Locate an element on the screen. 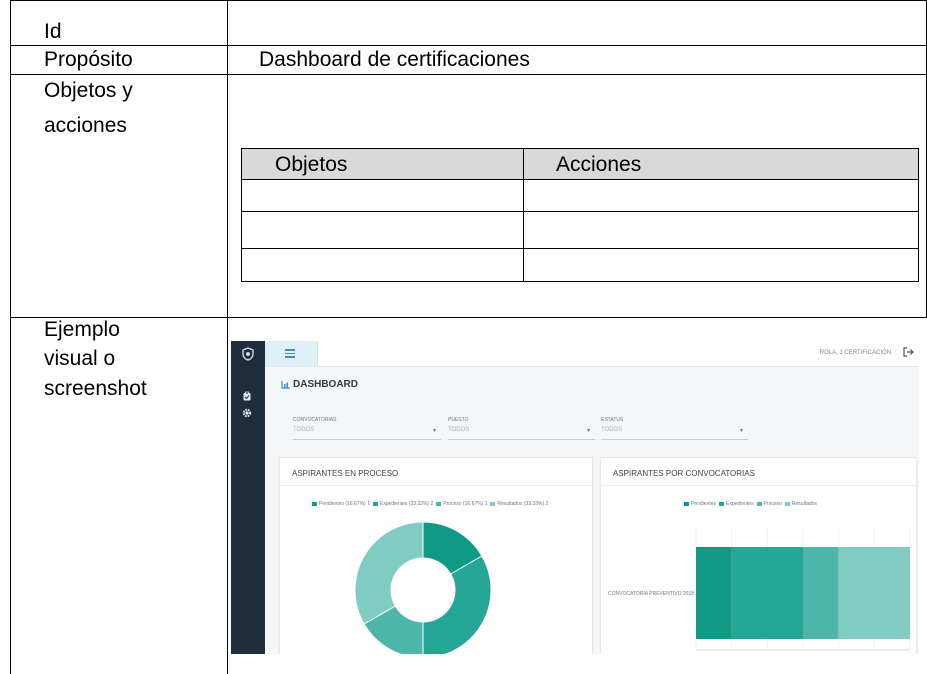  chart-legend: Pendientes Expedientes Proceso Resultados is located at coordinates (752, 504).